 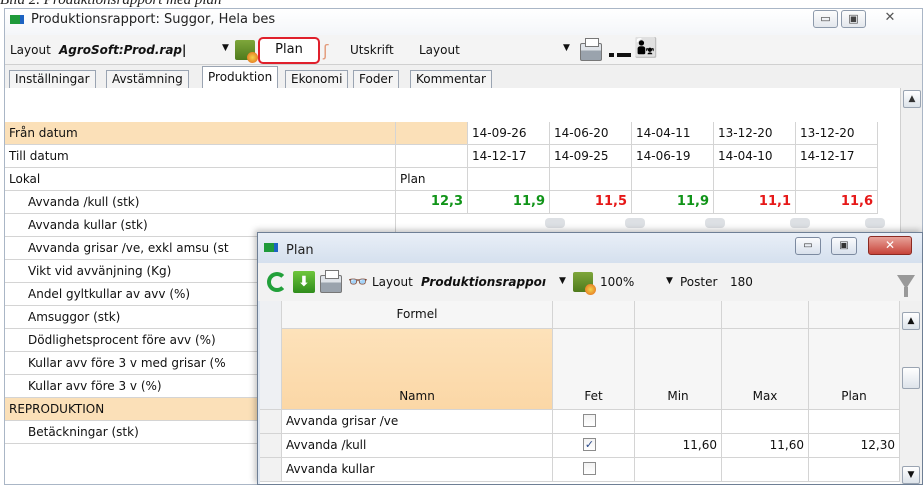 I want to click on namn-cell: Avvanda grisar /ve, so click(x=417, y=422).